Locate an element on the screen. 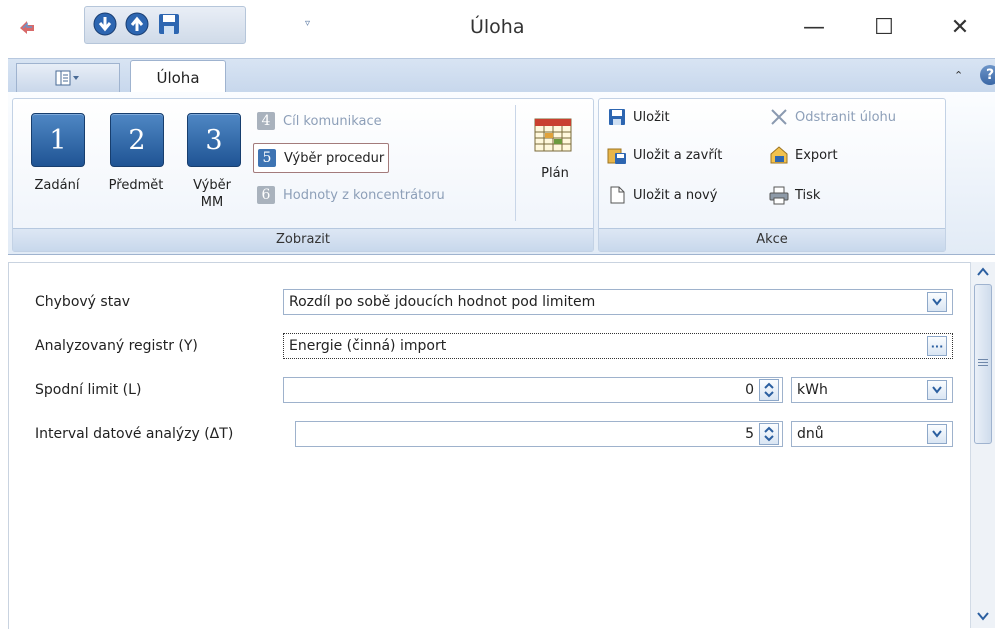 The image size is (995, 629). group-separator is located at coordinates (515, 163).